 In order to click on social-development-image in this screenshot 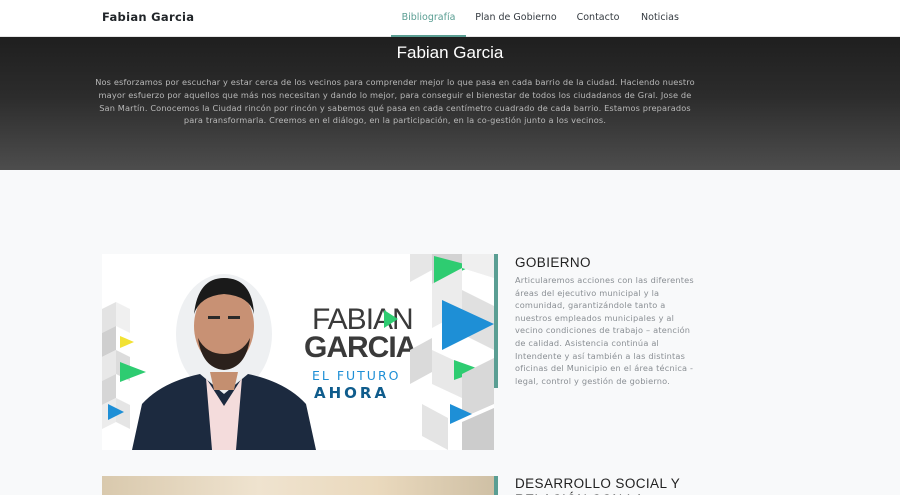, I will do `click(298, 485)`.